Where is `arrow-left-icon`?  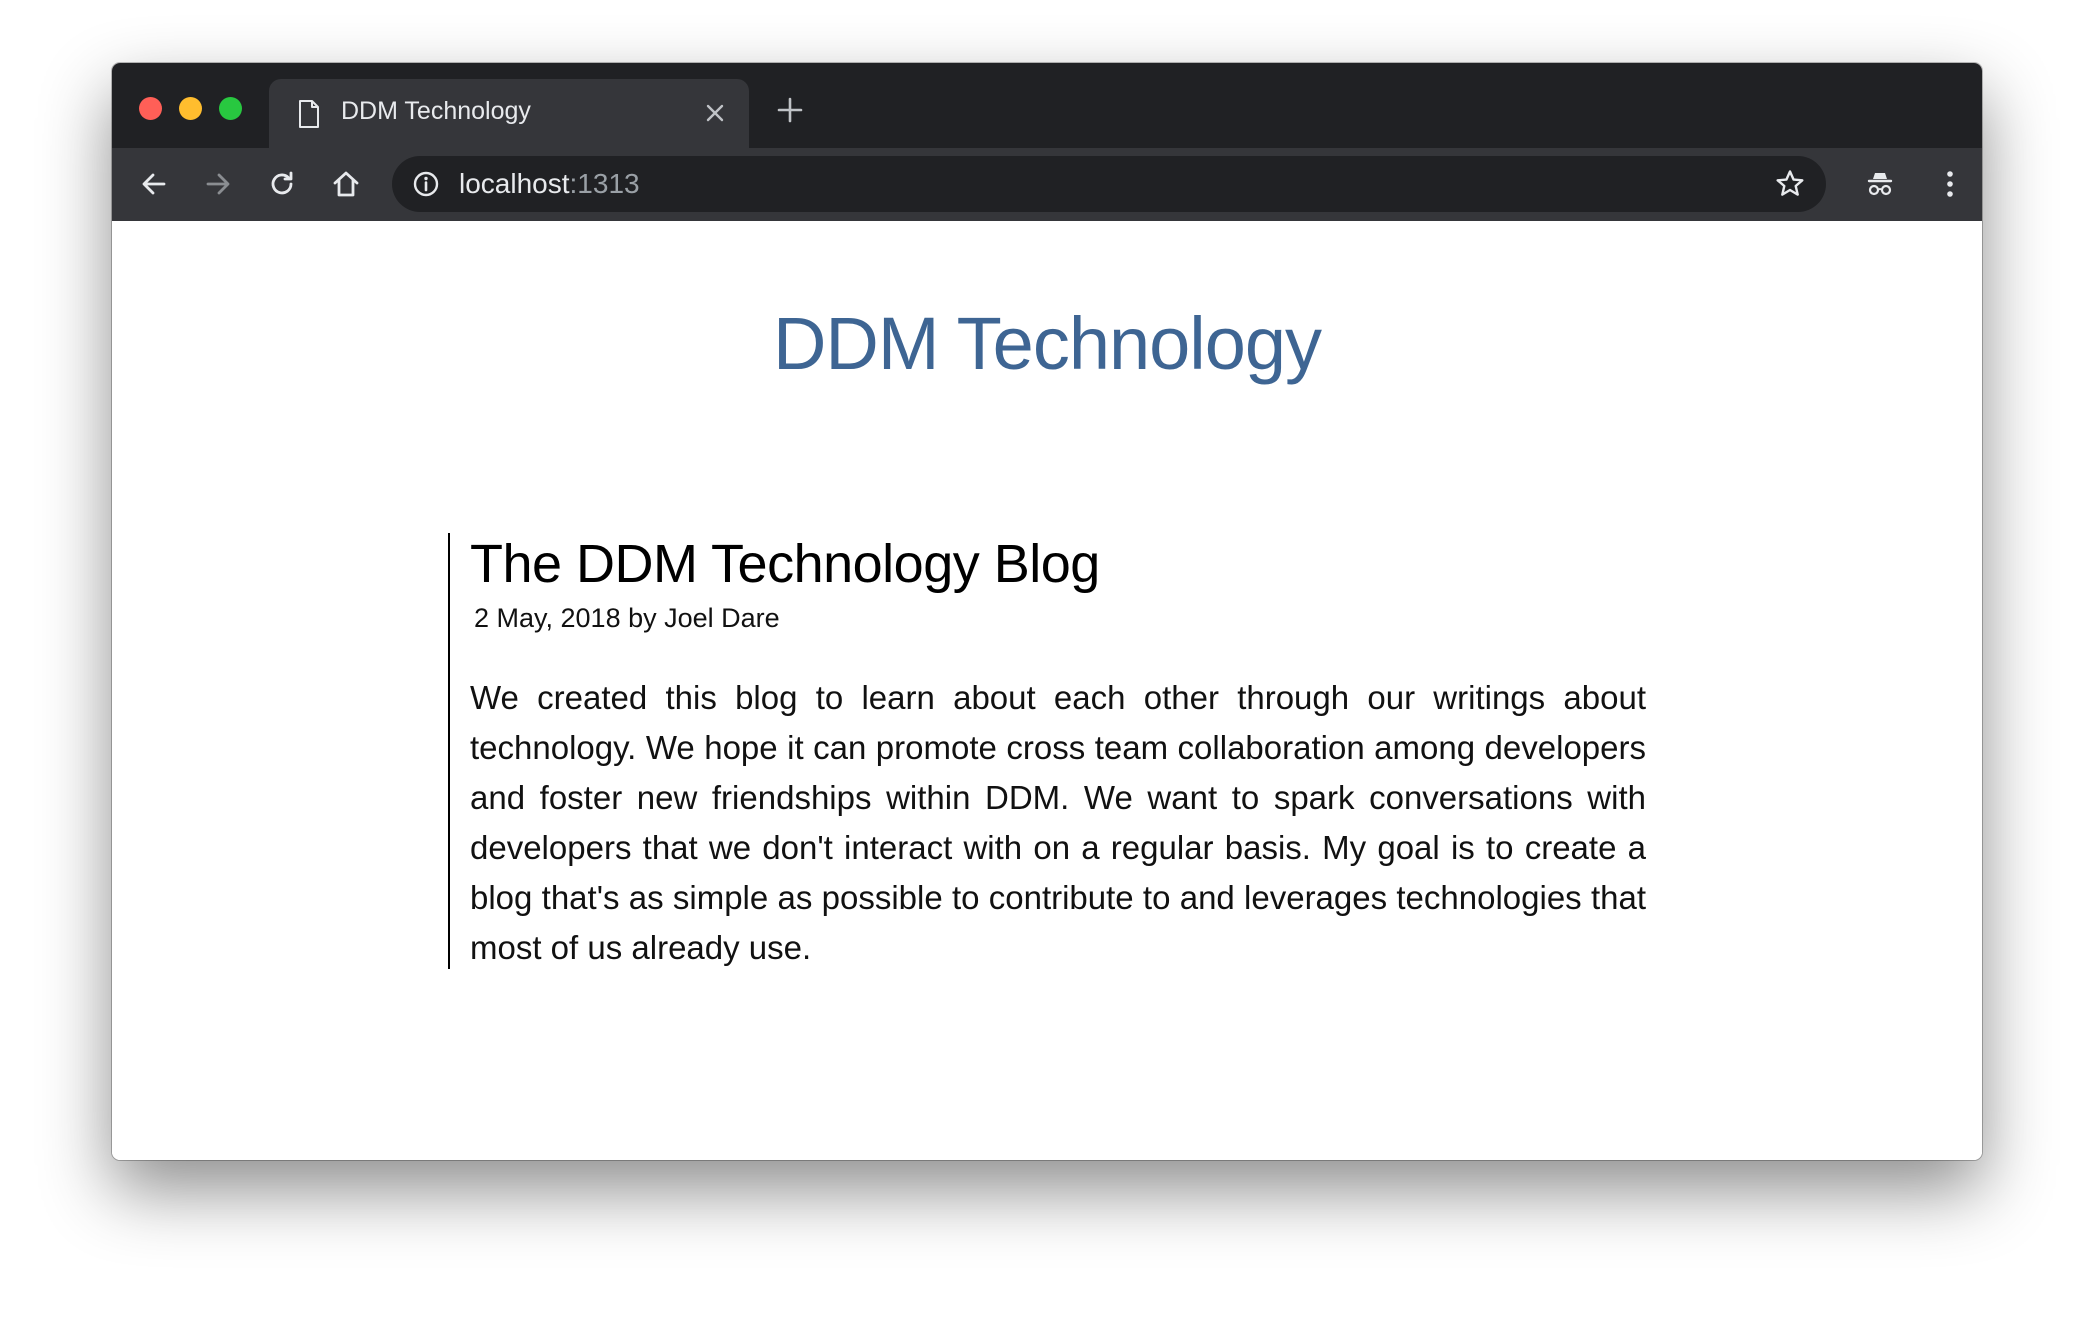 arrow-left-icon is located at coordinates (154, 184).